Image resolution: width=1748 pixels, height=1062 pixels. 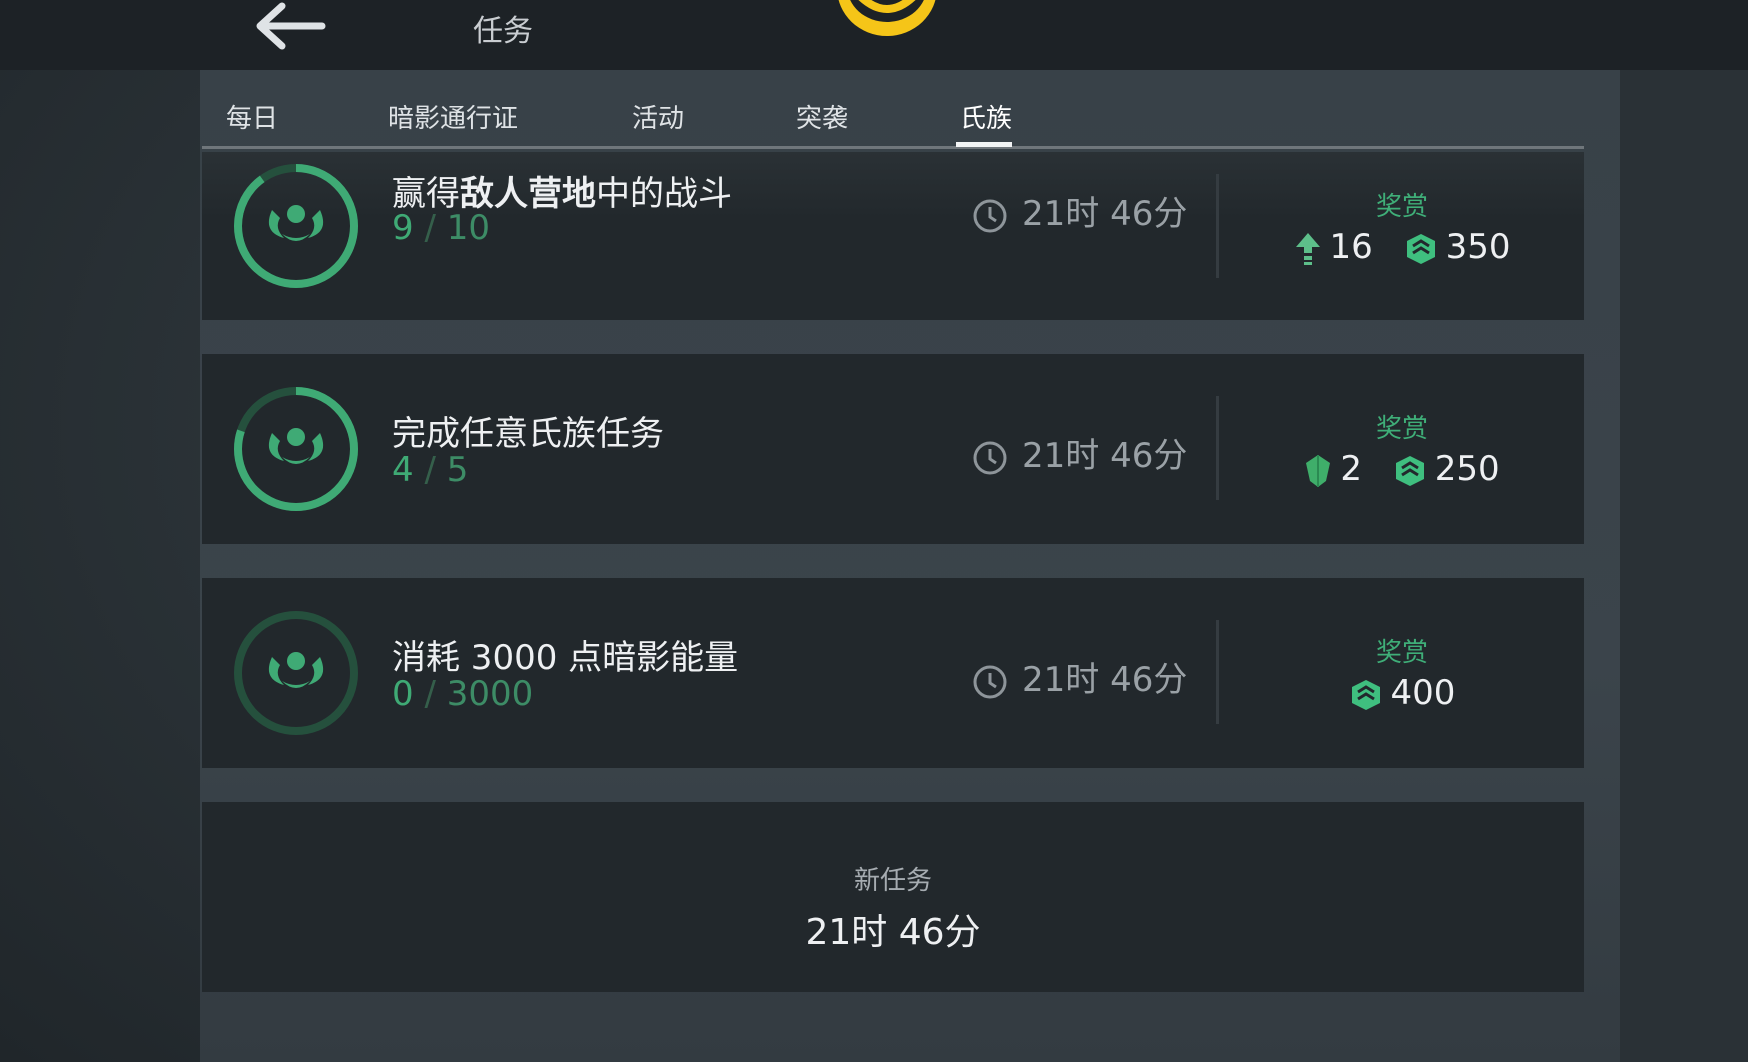 I want to click on reward-item: 400, so click(x=1402, y=693).